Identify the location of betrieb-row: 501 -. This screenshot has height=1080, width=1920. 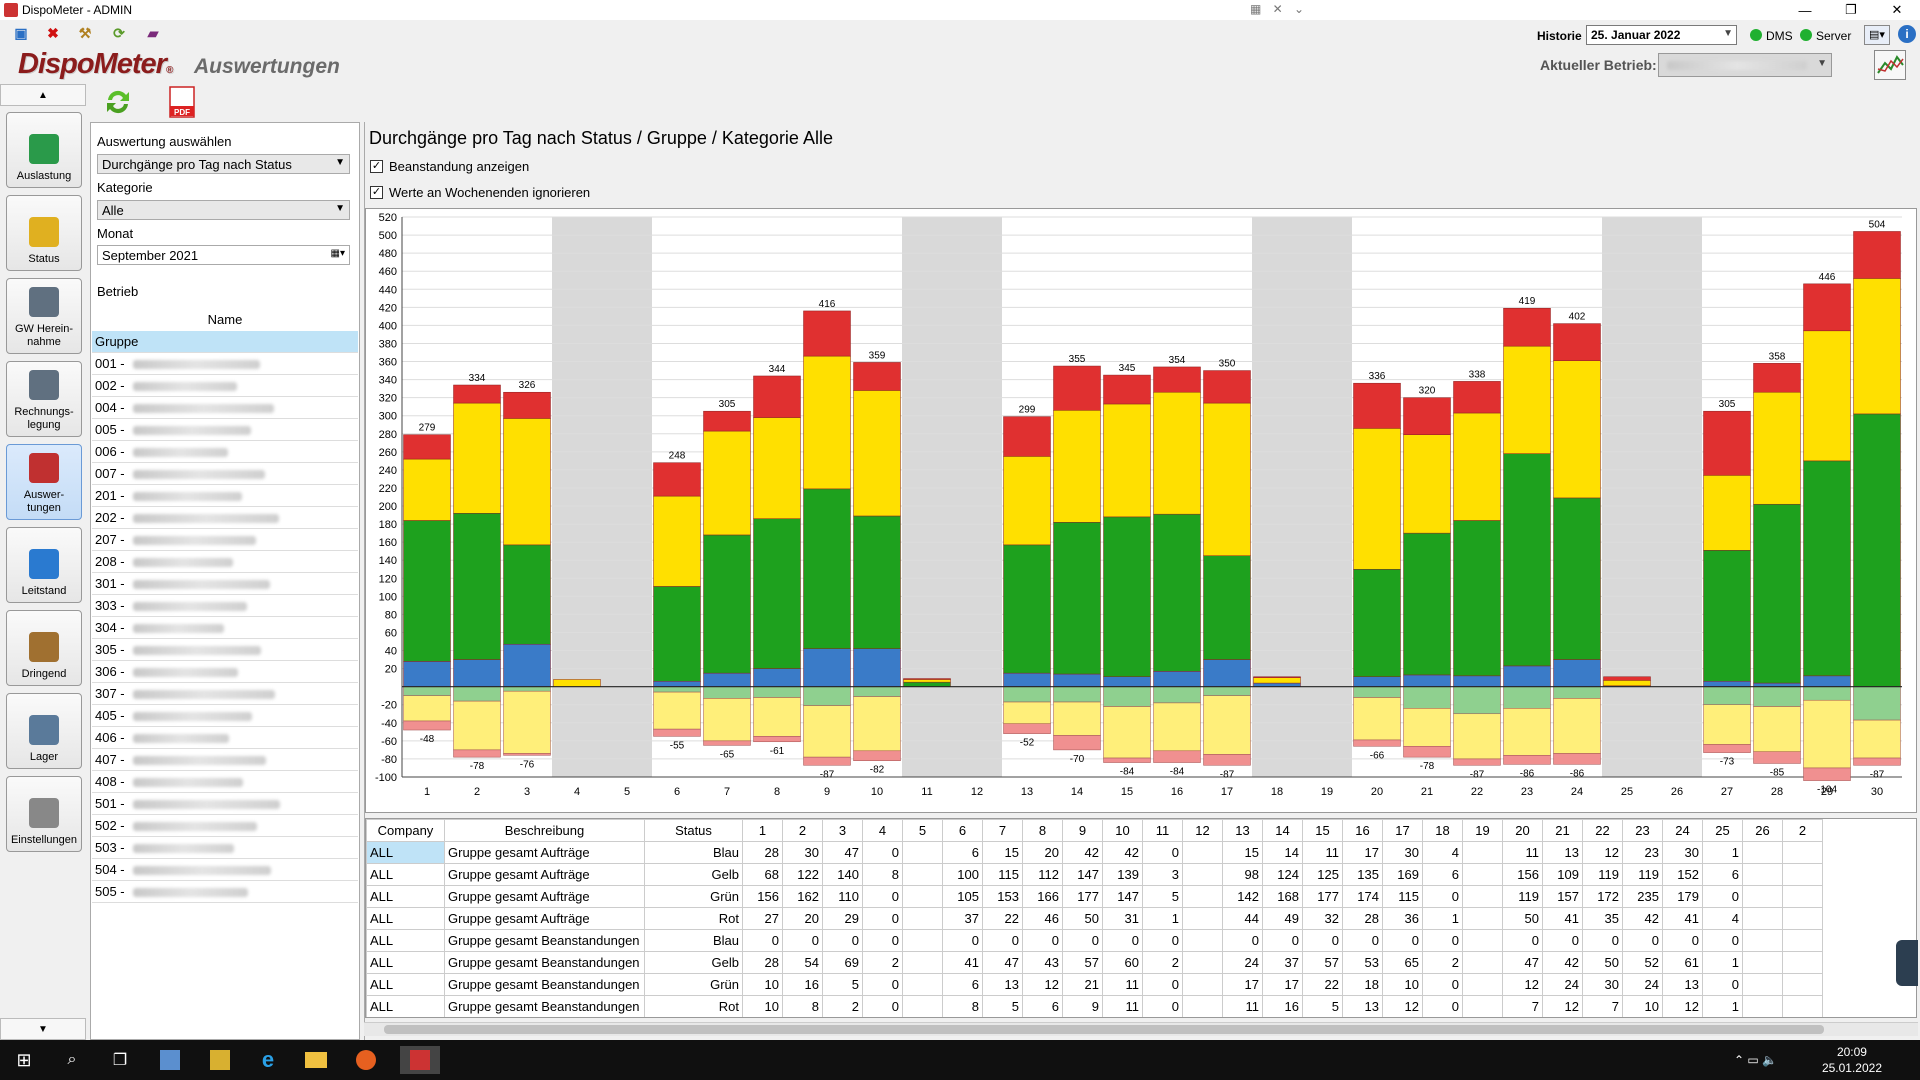
(225, 804).